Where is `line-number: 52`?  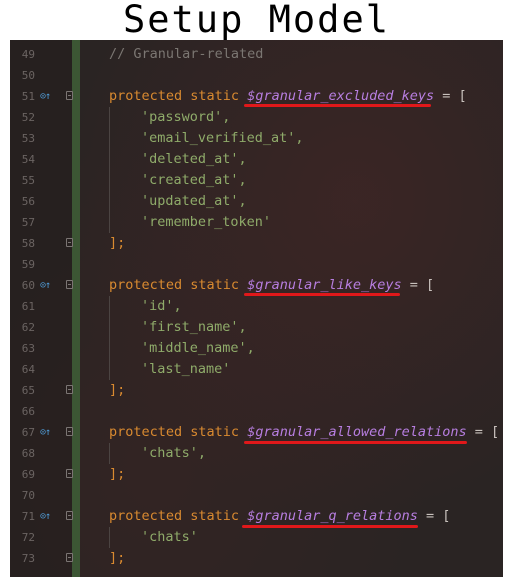
line-number: 52 is located at coordinates (28, 117).